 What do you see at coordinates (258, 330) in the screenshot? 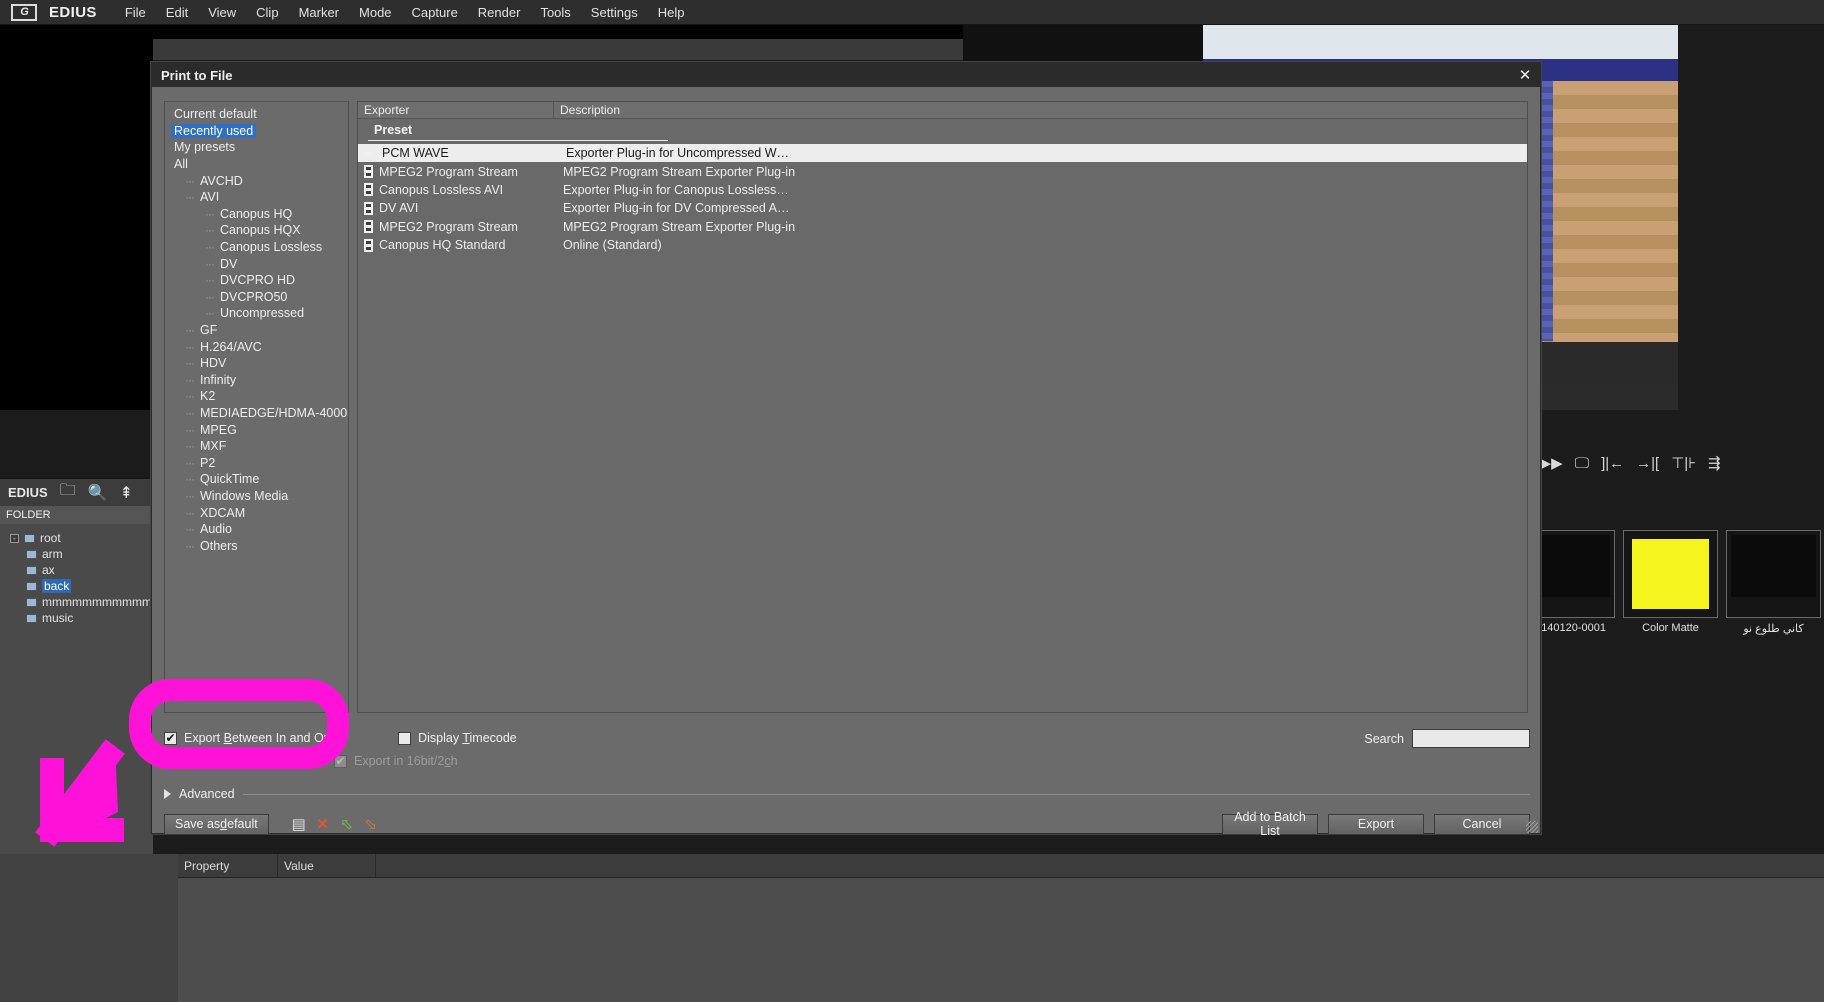
I see `tree-item-gf: ··· GF` at bounding box center [258, 330].